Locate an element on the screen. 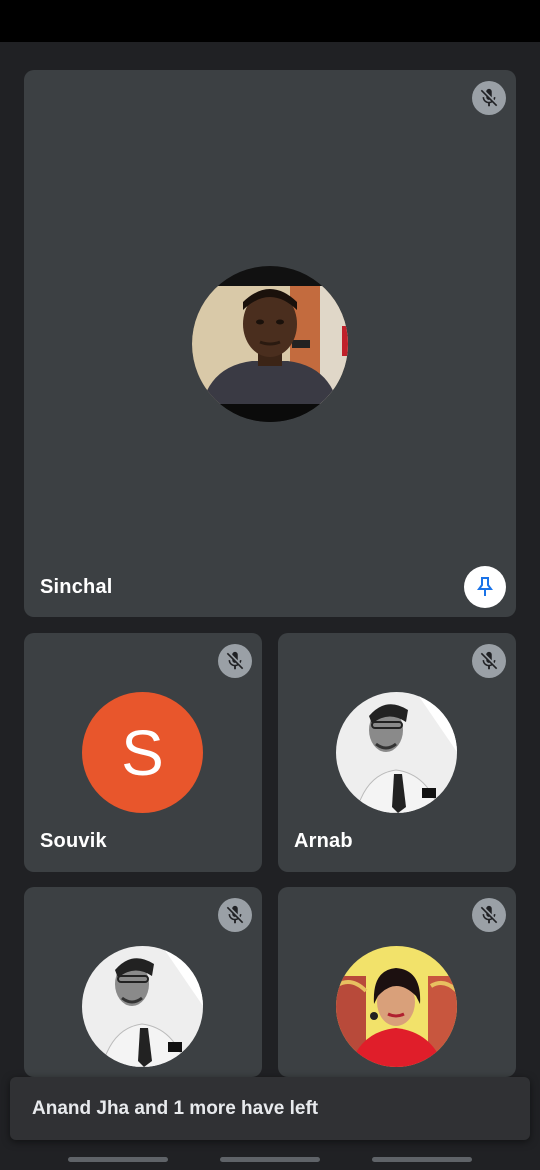 Image resolution: width=540 pixels, height=1170 pixels. participant-tile-souvik: S Souvik is located at coordinates (143, 752).